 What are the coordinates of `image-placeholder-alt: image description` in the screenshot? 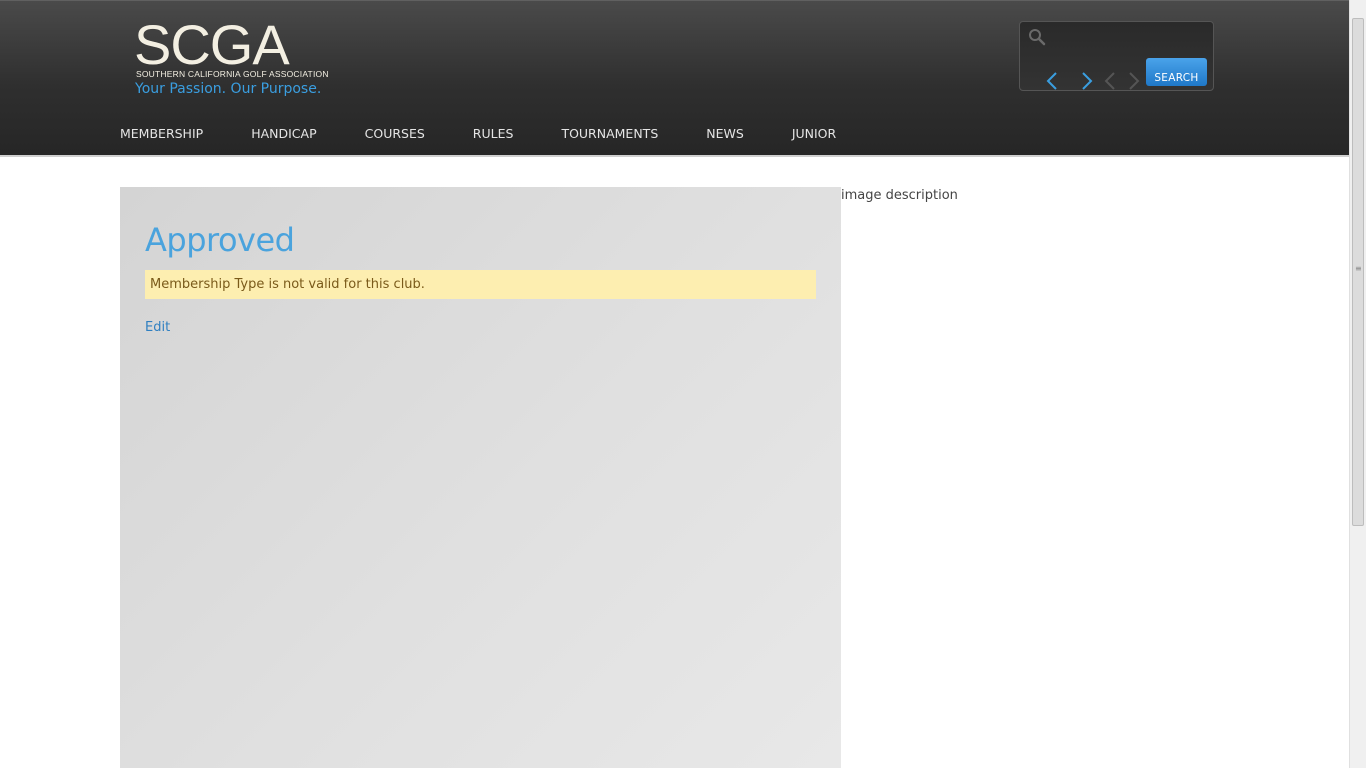 It's located at (899, 195).